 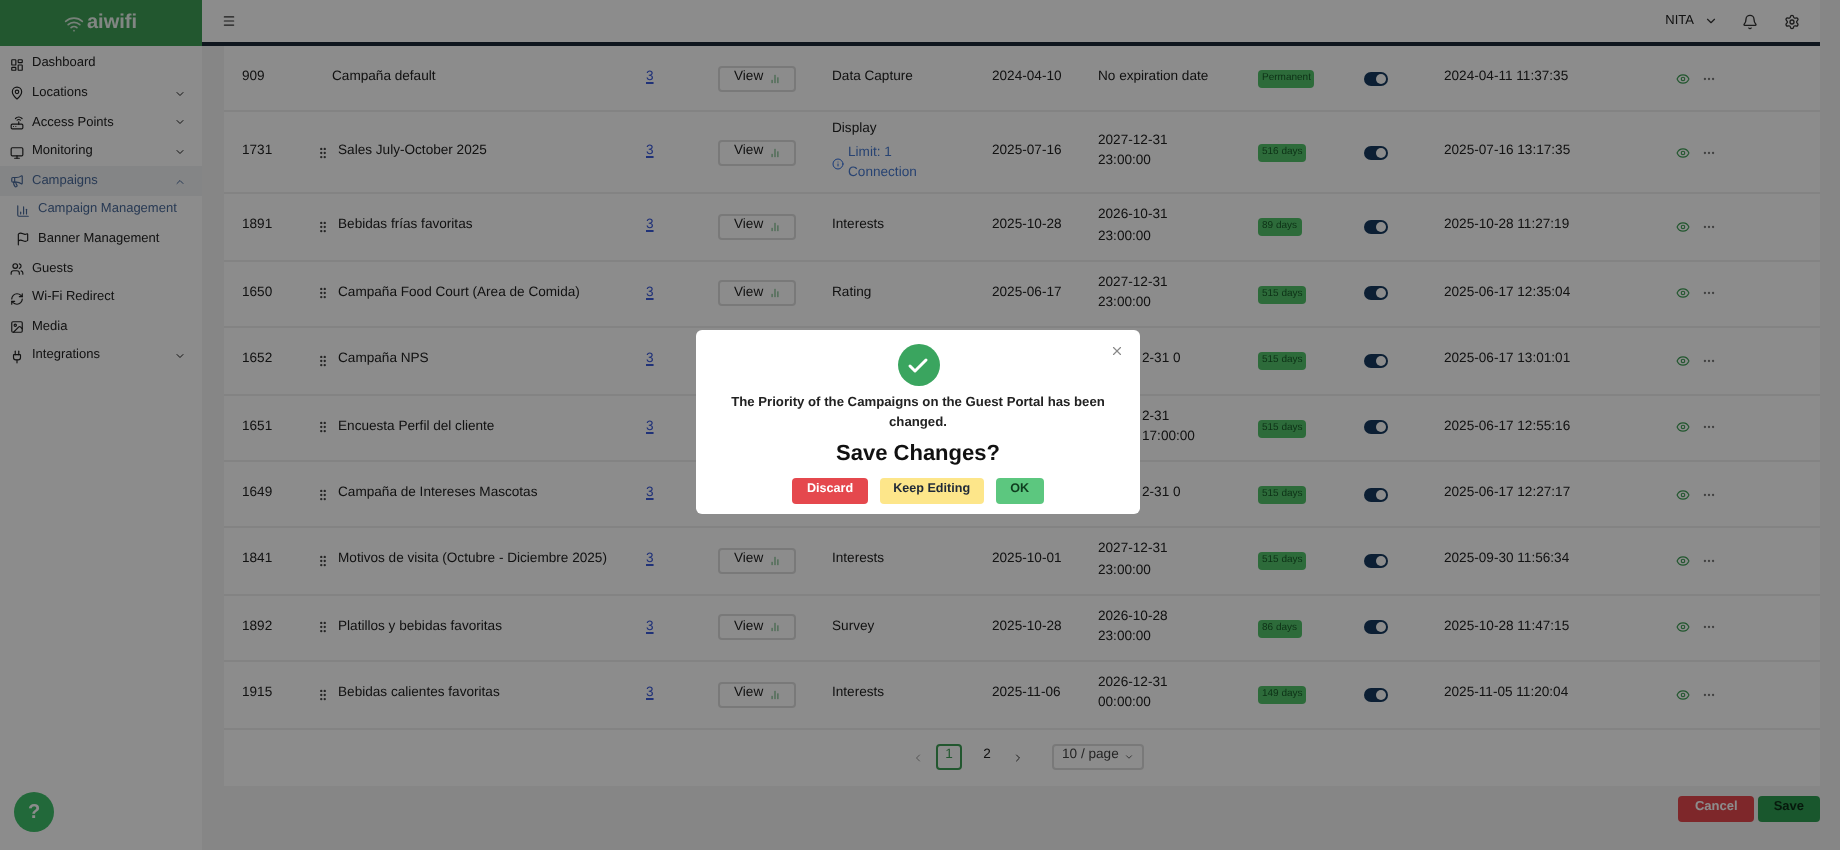 I want to click on plug-icon, so click(x=17, y=356).